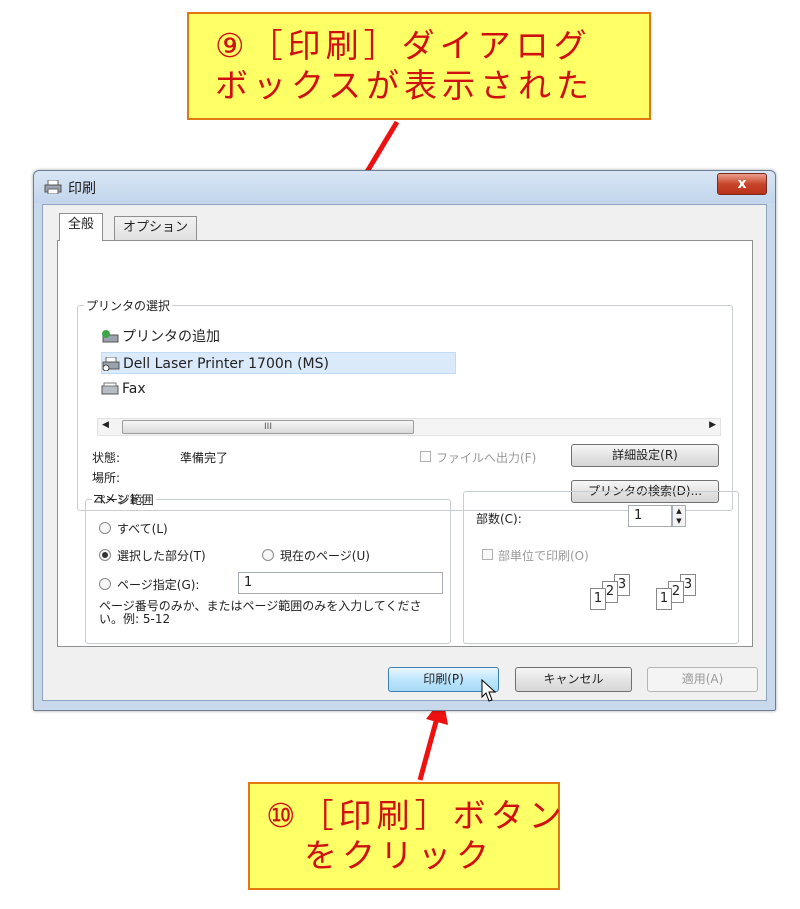  What do you see at coordinates (82, 189) in the screenshot?
I see `window-title: 印刷` at bounding box center [82, 189].